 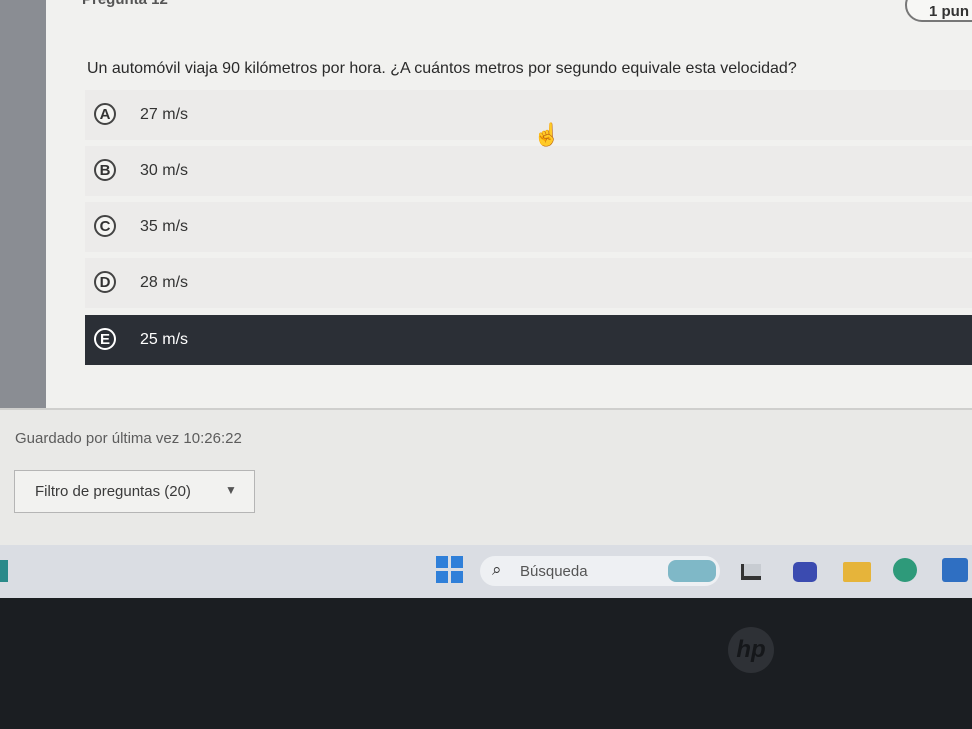 I want to click on option-d: D 28 m/s, so click(x=528, y=283).